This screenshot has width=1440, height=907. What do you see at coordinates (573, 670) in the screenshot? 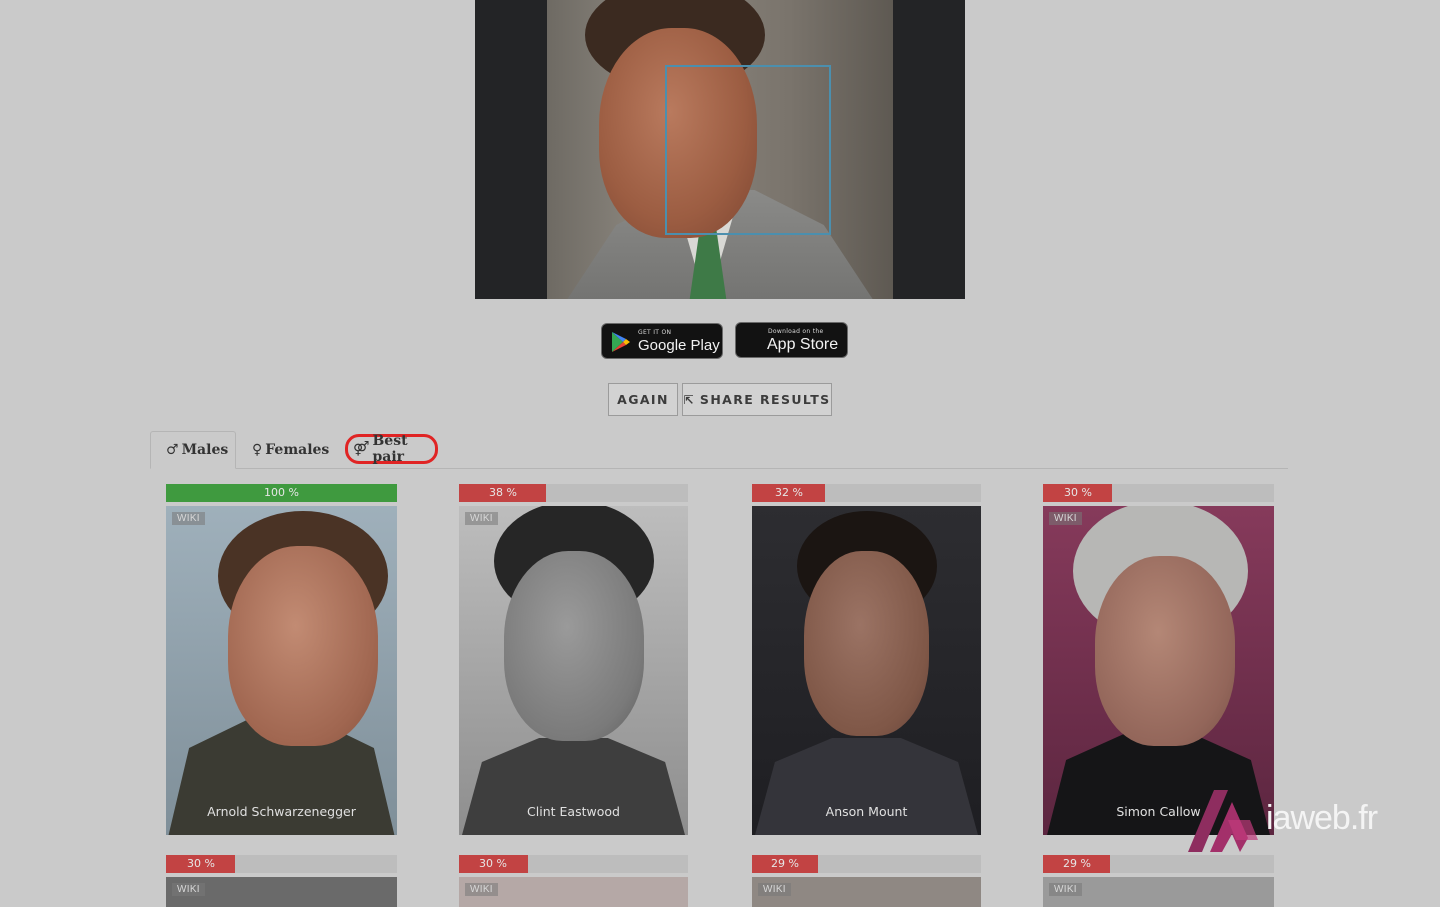
I see `celebrity-photo: WIKI Clint Eastwood` at bounding box center [573, 670].